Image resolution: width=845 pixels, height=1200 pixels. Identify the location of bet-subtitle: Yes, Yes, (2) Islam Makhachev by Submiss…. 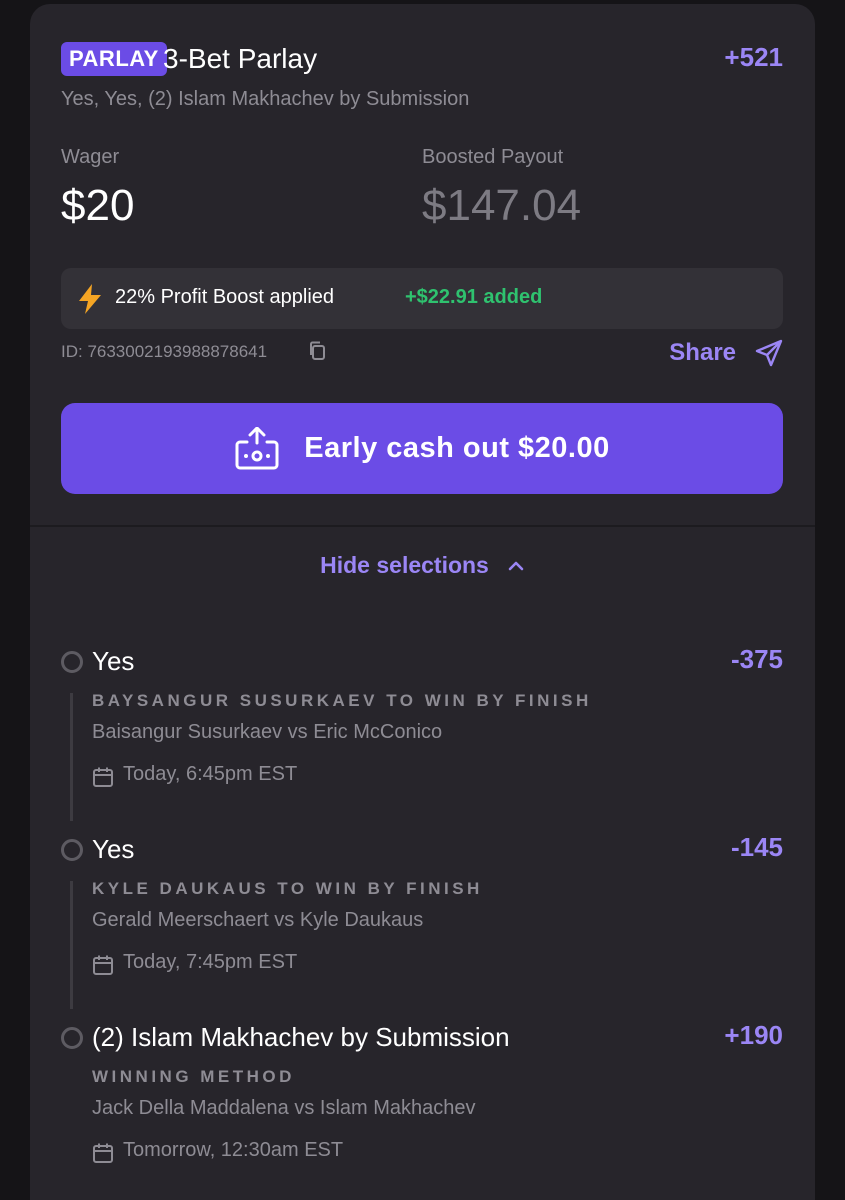
(265, 99).